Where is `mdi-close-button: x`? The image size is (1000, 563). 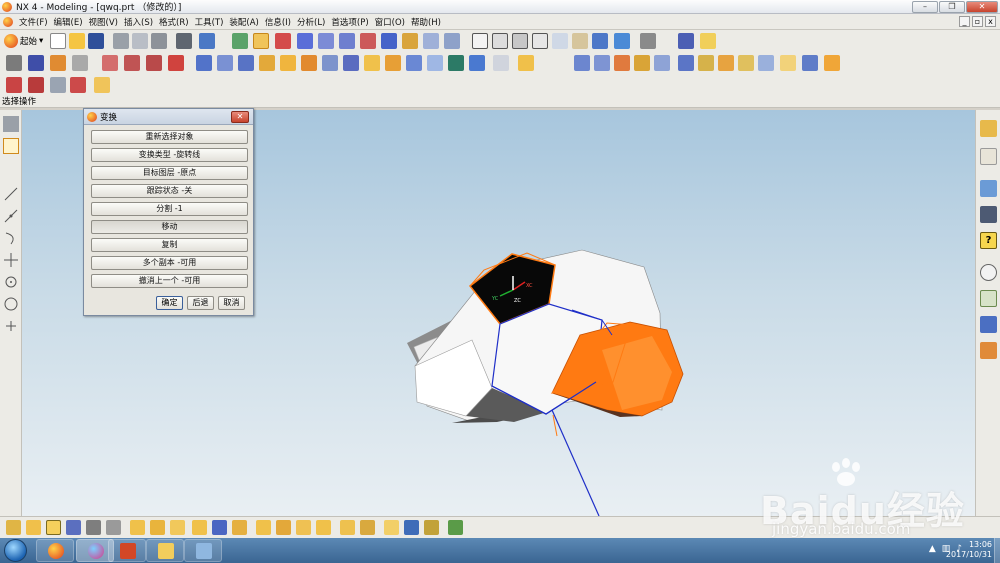 mdi-close-button: x is located at coordinates (990, 21).